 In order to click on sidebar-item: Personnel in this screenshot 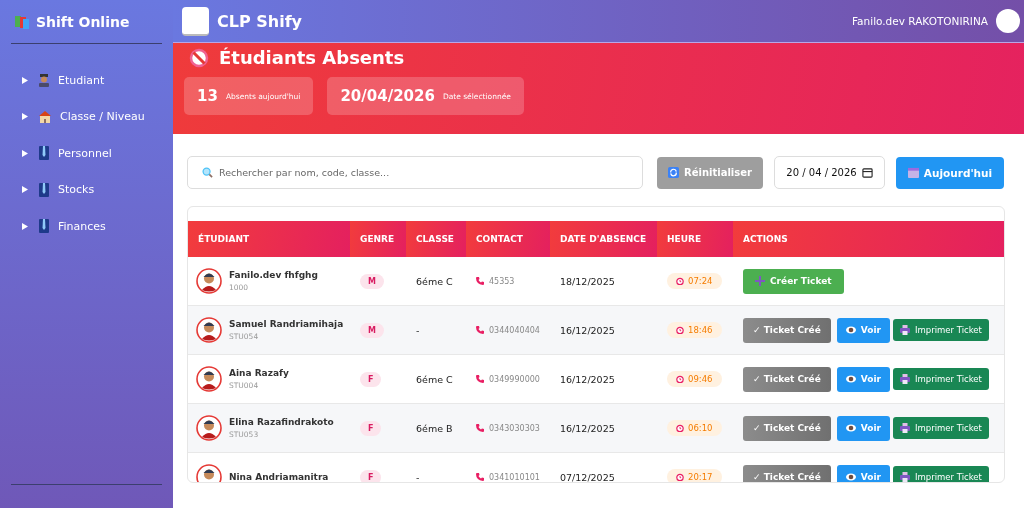, I will do `click(86, 153)`.